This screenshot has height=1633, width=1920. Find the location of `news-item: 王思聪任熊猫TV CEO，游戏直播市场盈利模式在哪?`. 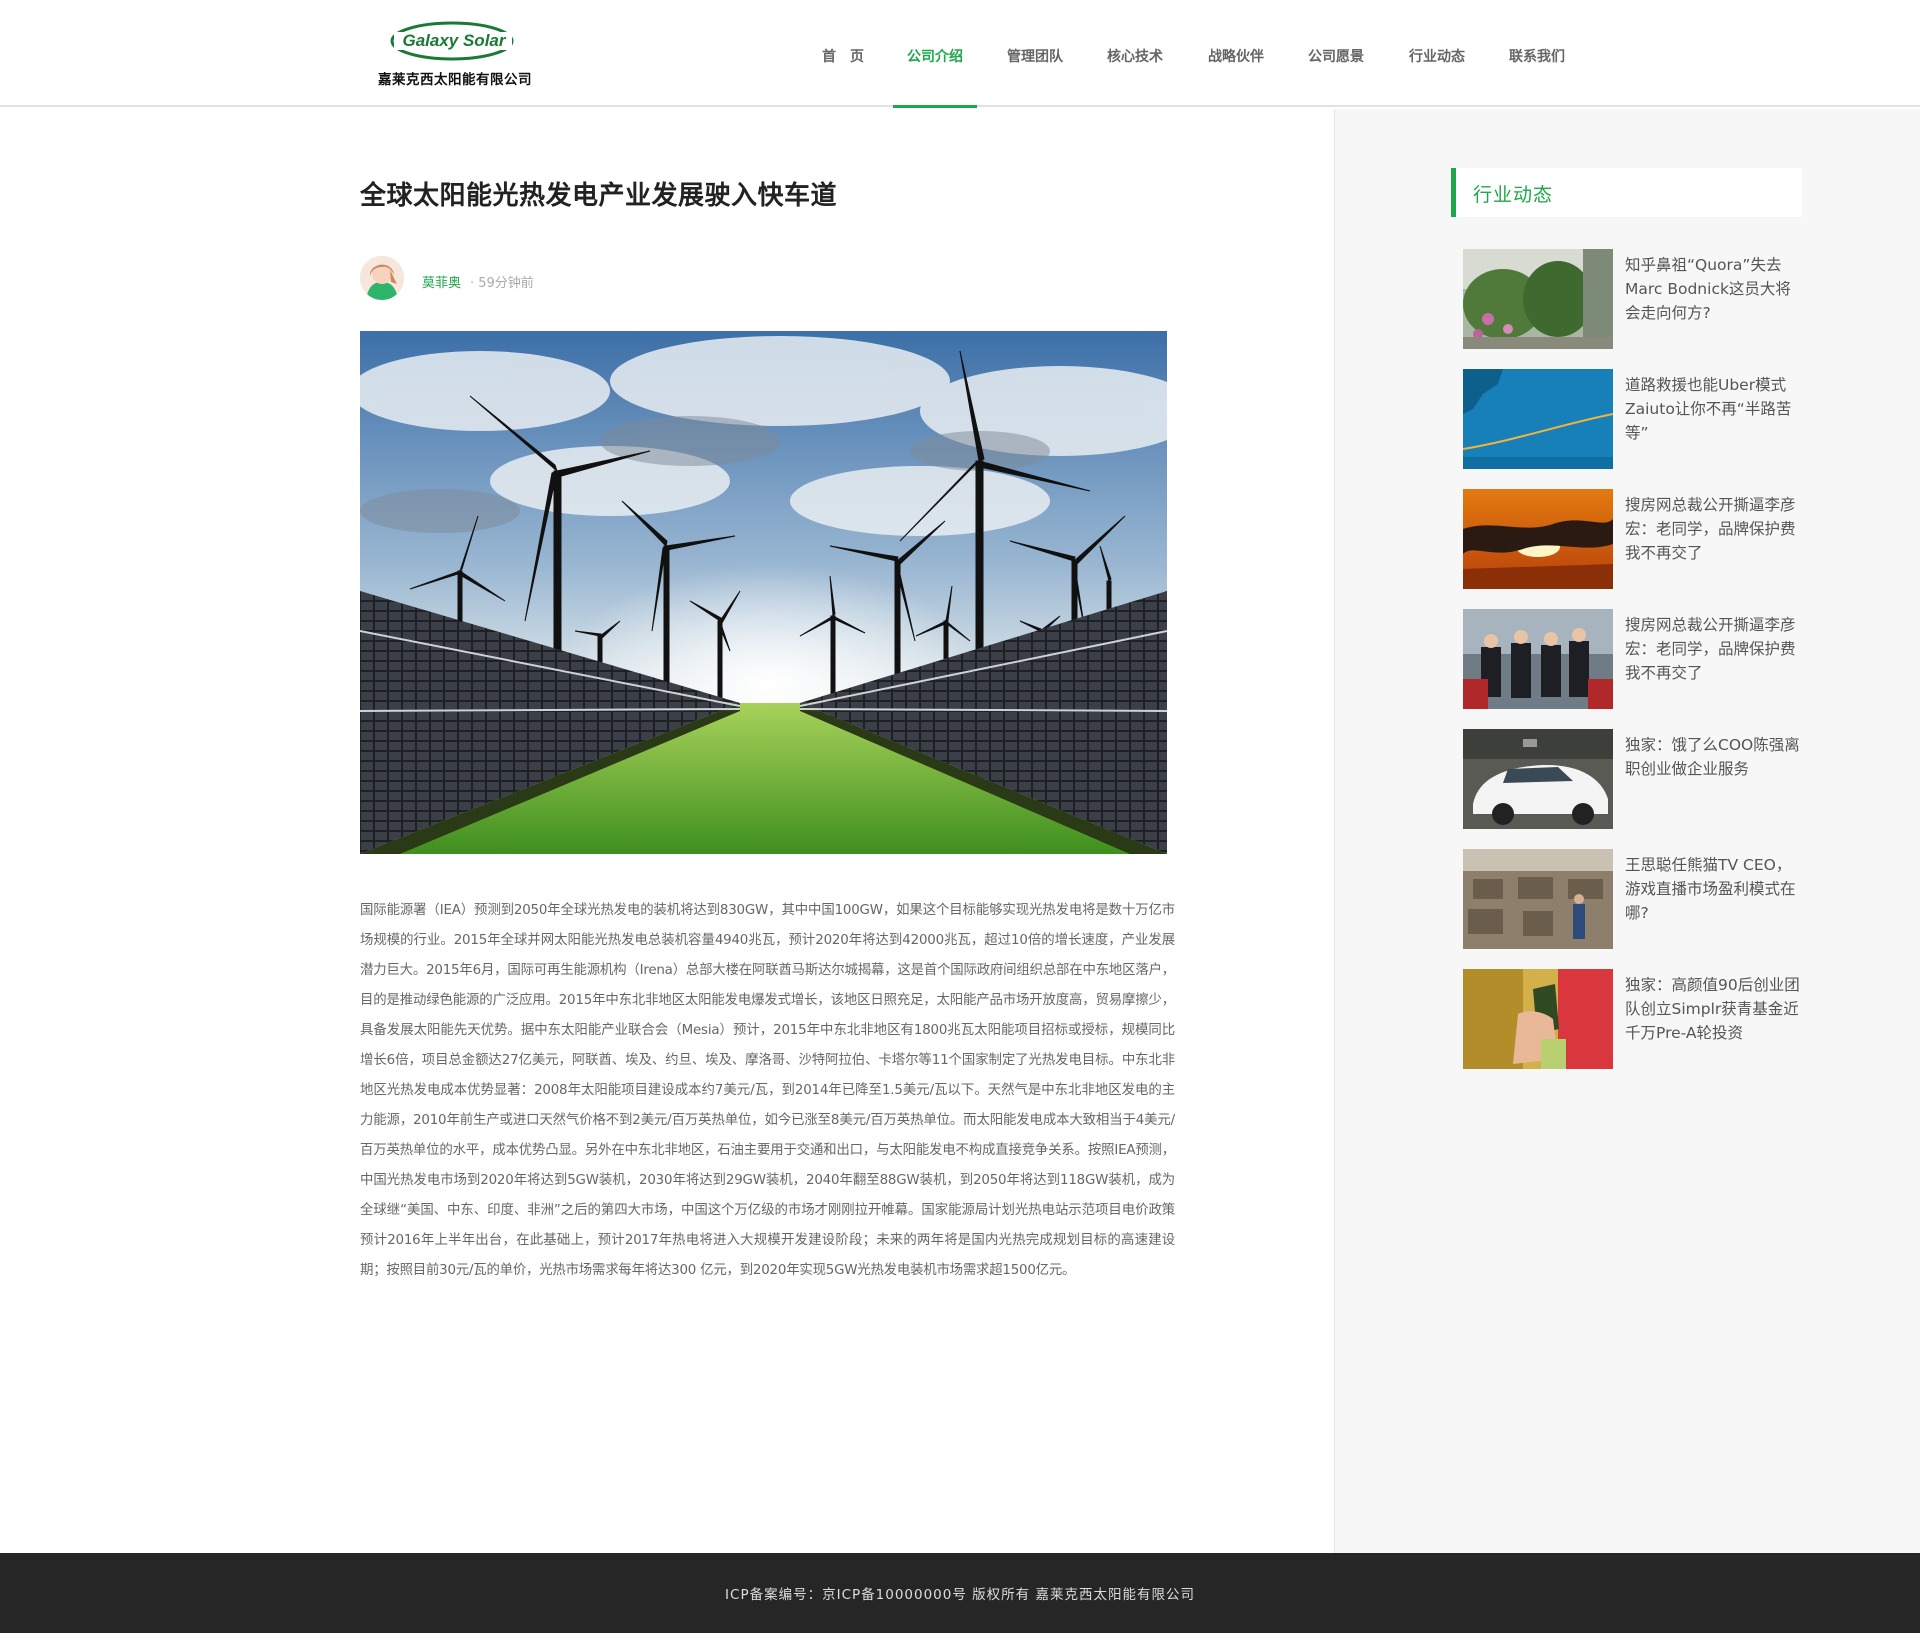

news-item: 王思聪任熊猫TV CEO，游戏直播市场盈利模式在哪? is located at coordinates (1633, 899).